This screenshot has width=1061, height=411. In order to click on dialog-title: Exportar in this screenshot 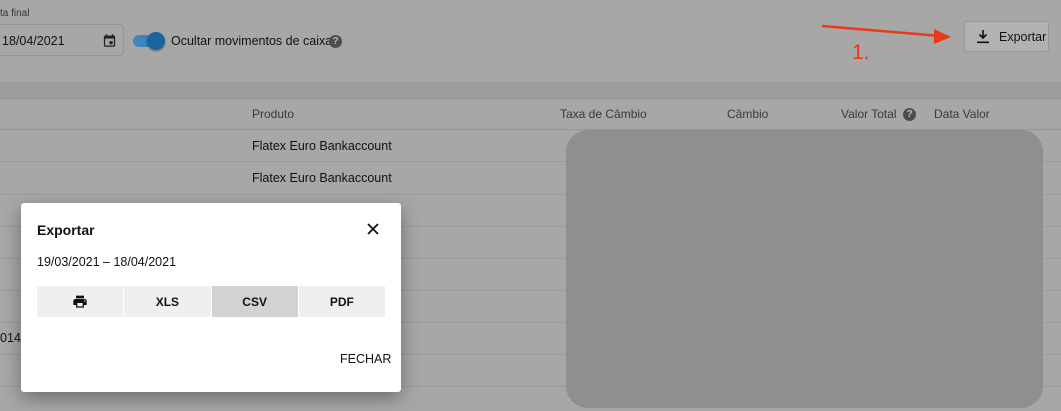, I will do `click(66, 230)`.